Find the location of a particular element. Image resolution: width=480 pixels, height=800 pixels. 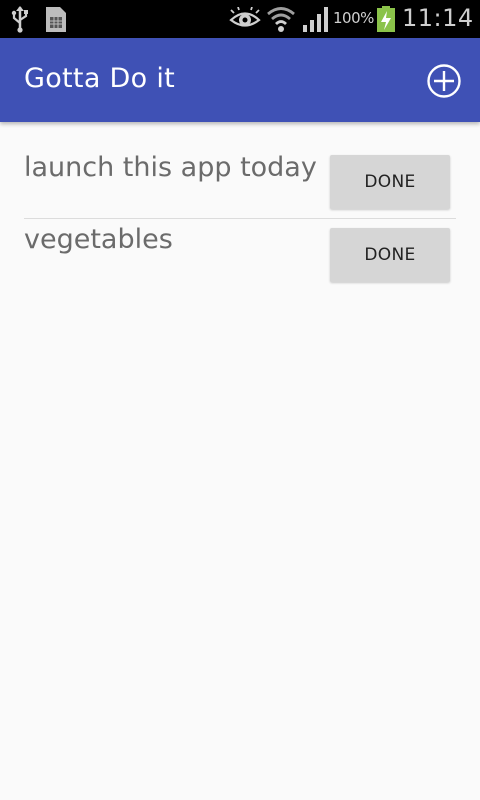

add-circle-icon is located at coordinates (444, 81).